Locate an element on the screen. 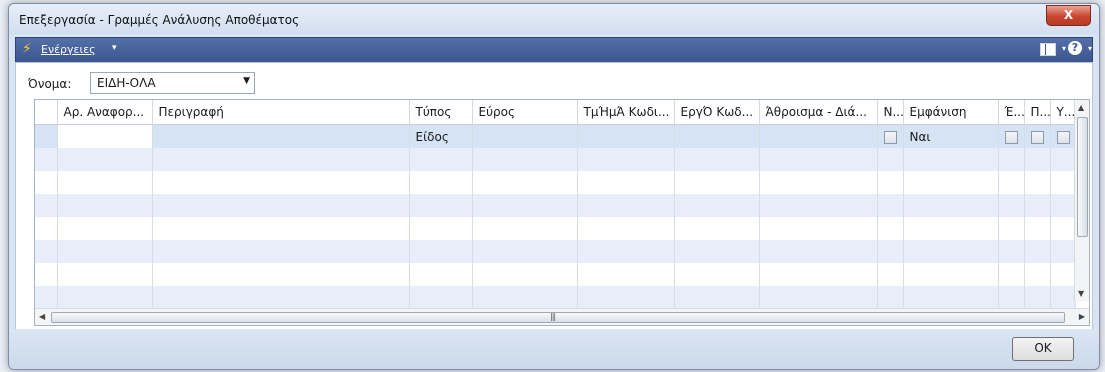 This screenshot has height=372, width=1105. lightning-icon: ⚡ is located at coordinates (27, 49).